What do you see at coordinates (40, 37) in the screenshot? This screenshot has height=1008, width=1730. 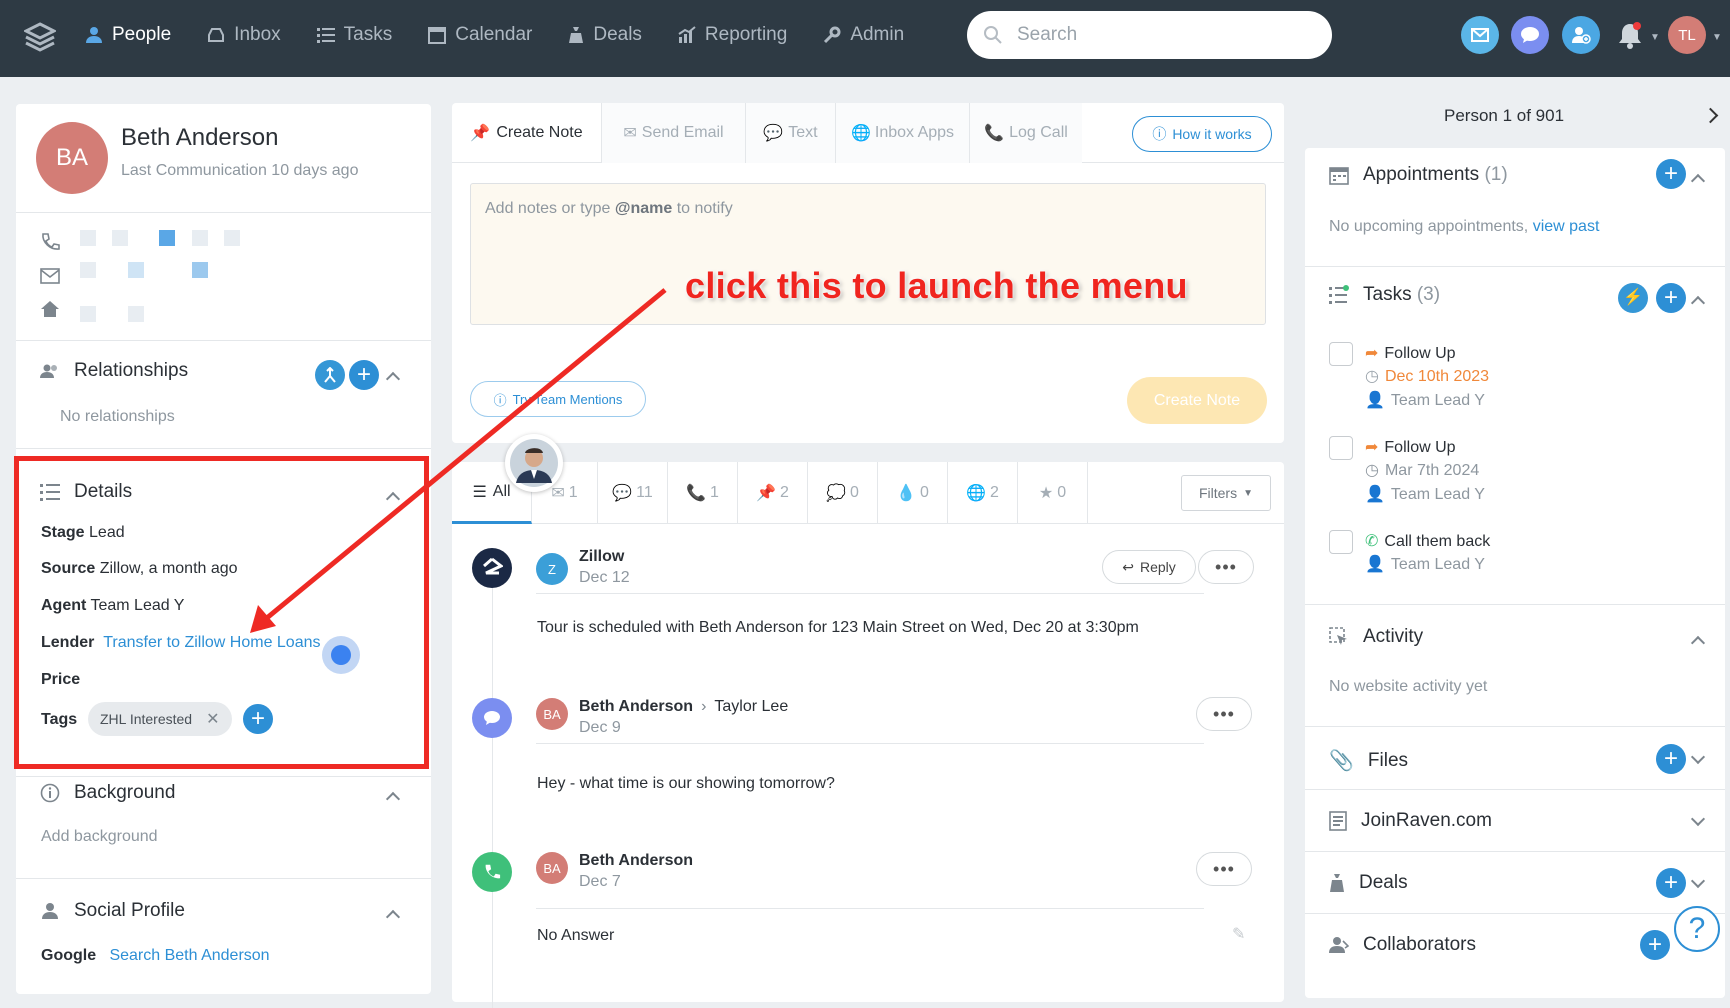 I see `logo-icon` at bounding box center [40, 37].